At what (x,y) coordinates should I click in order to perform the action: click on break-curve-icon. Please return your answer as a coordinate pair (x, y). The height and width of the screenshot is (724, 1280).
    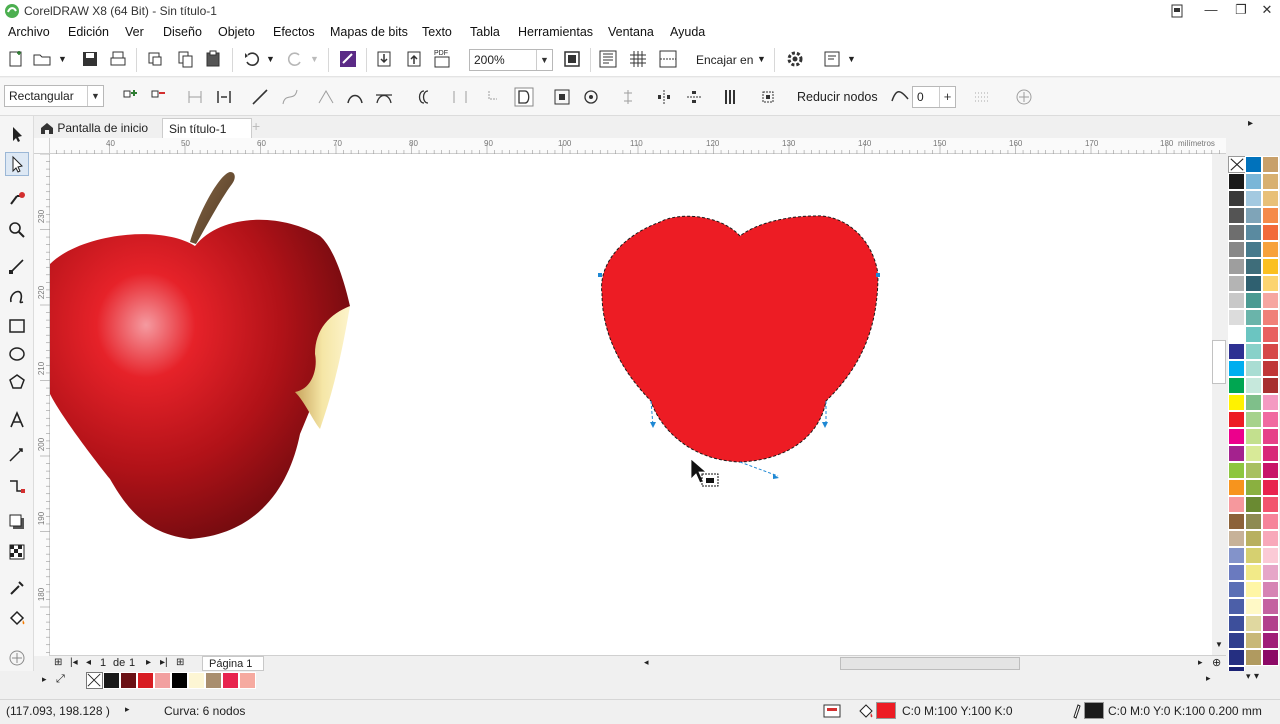
    Looking at the image, I should click on (224, 97).